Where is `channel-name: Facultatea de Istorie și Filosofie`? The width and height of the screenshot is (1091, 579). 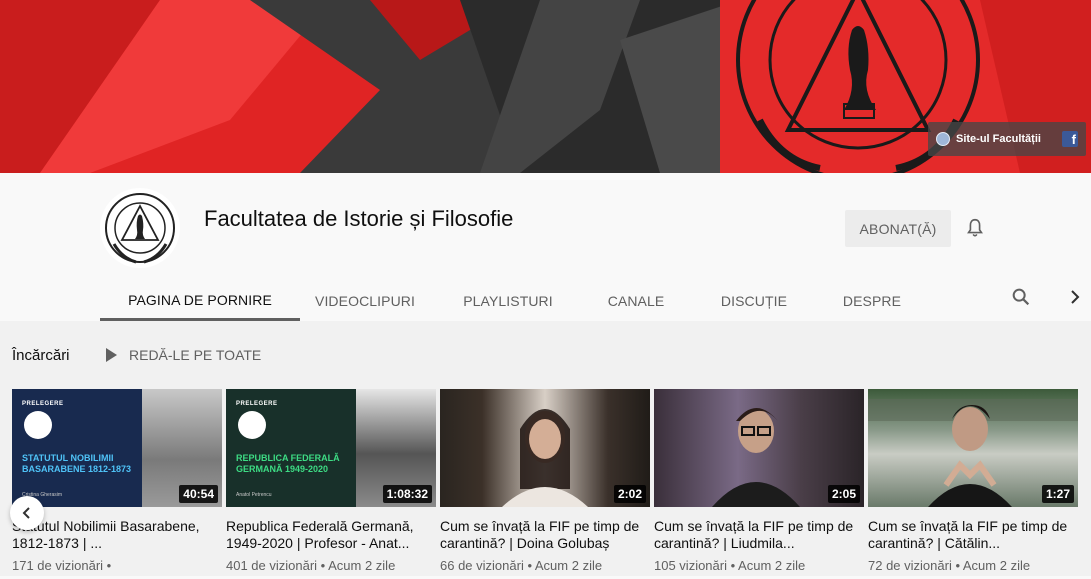 channel-name: Facultatea de Istorie și Filosofie is located at coordinates (359, 218).